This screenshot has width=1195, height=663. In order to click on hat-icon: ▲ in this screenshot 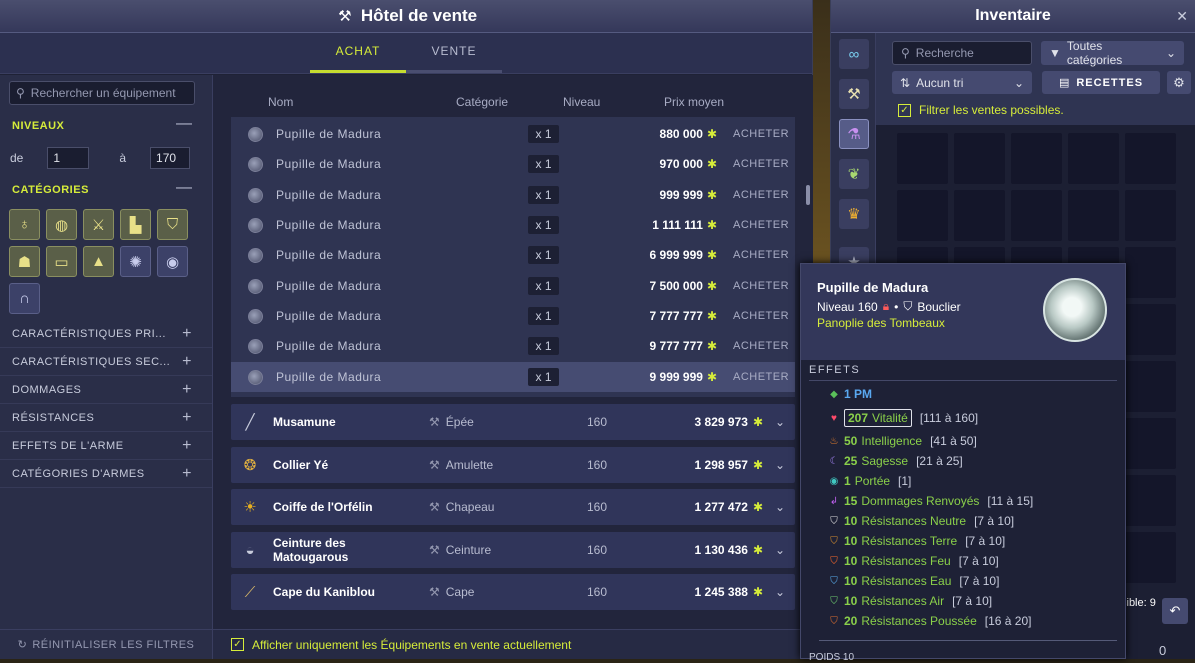, I will do `click(98, 261)`.